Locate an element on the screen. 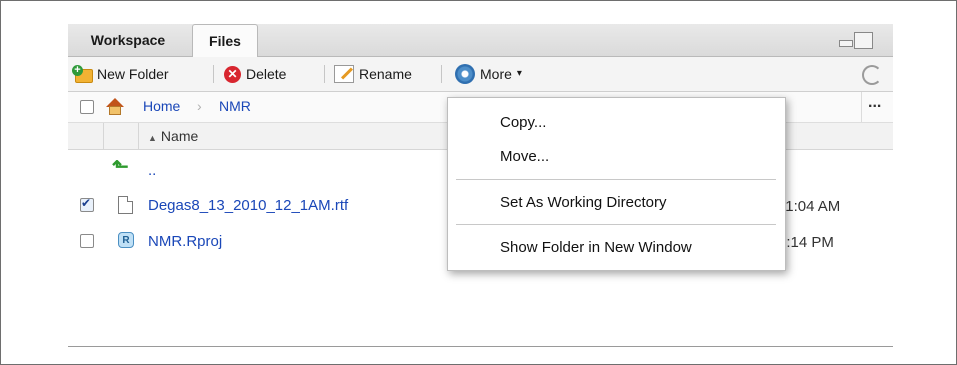 This screenshot has height=365, width=957. select-all-checkbox is located at coordinates (87, 107).